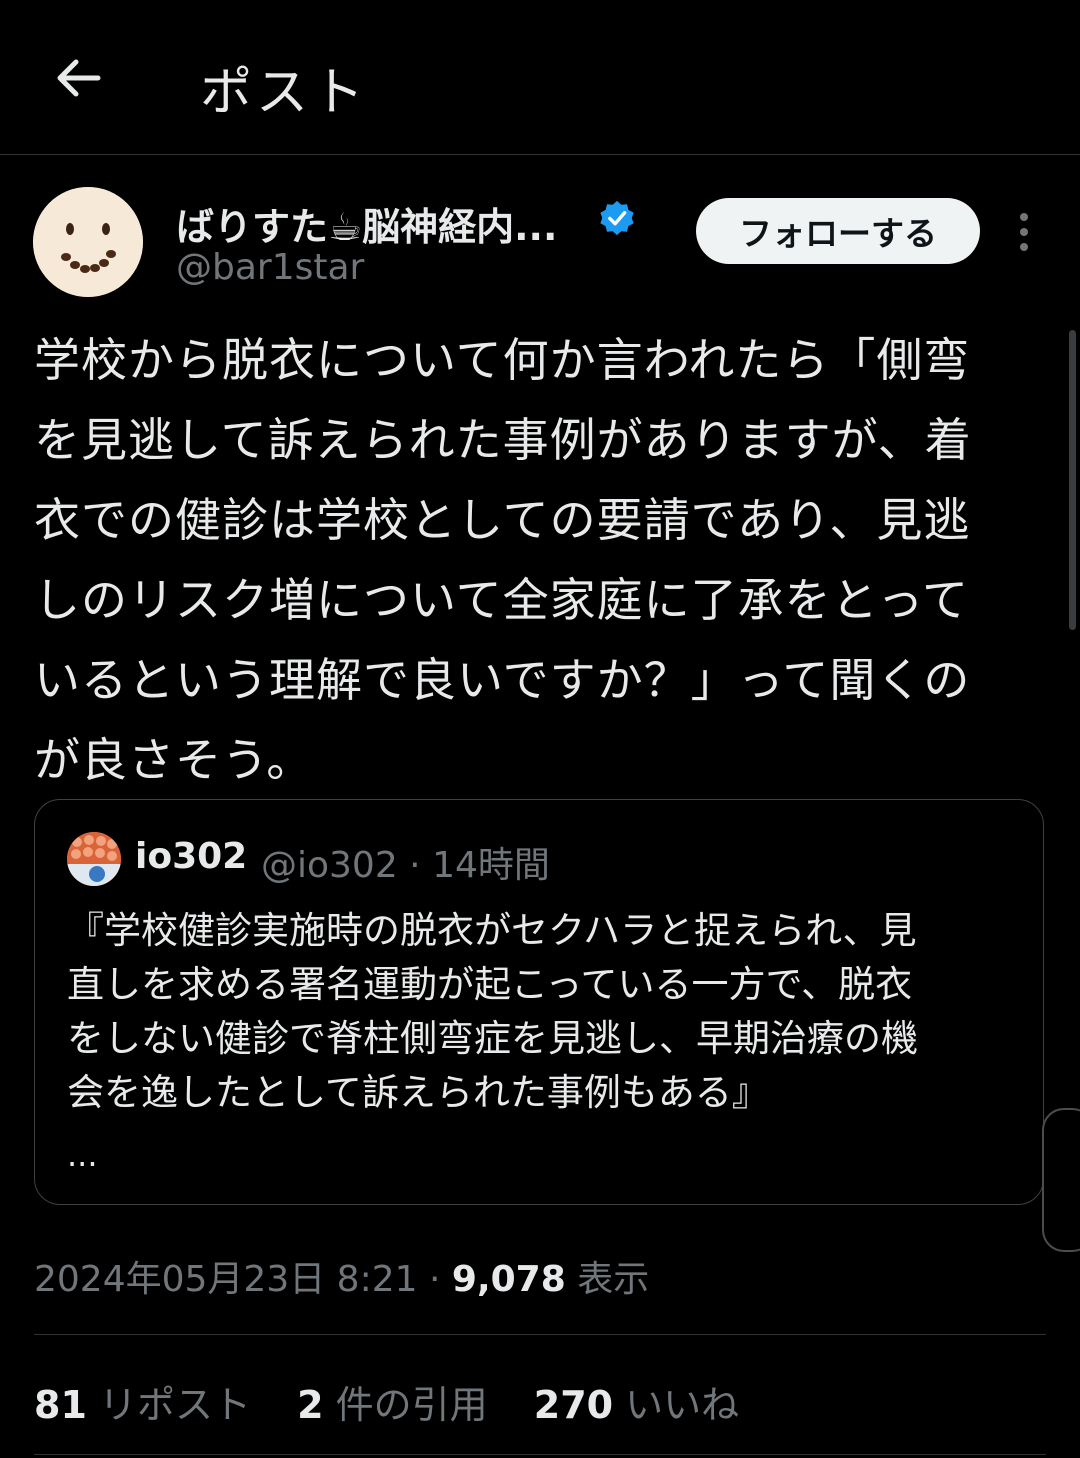 Image resolution: width=1080 pixels, height=1458 pixels. I want to click on quoted-author-name: io302, so click(191, 856).